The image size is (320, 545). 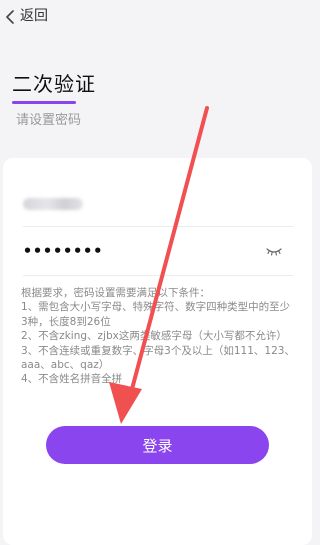 What do you see at coordinates (44, 102) in the screenshot?
I see `title-underline` at bounding box center [44, 102].